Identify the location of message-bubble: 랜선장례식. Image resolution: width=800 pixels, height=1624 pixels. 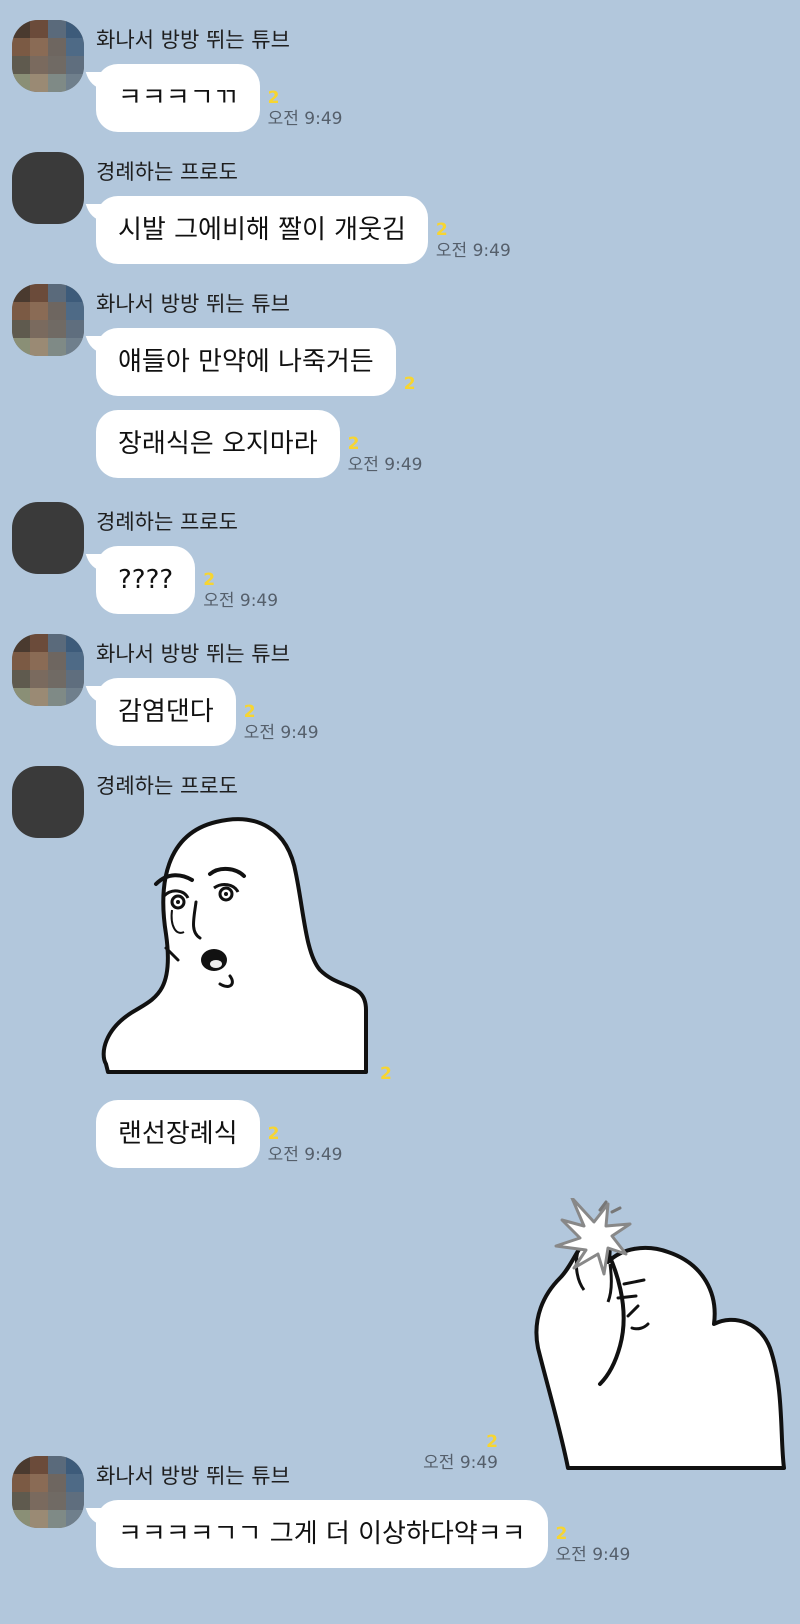
(178, 1134).